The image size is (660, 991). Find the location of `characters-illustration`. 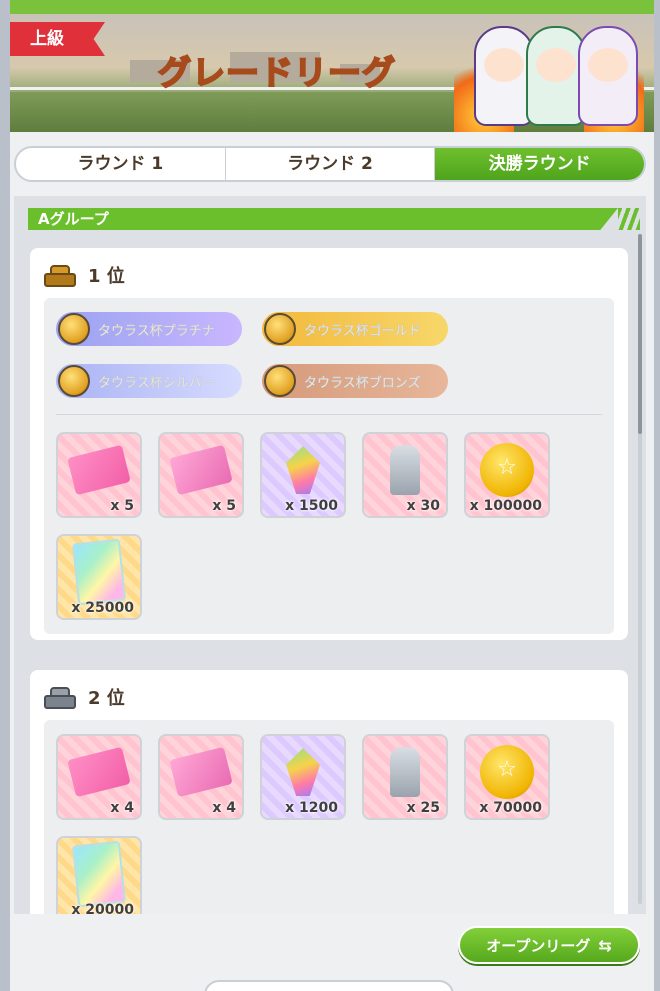

characters-illustration is located at coordinates (549, 74).